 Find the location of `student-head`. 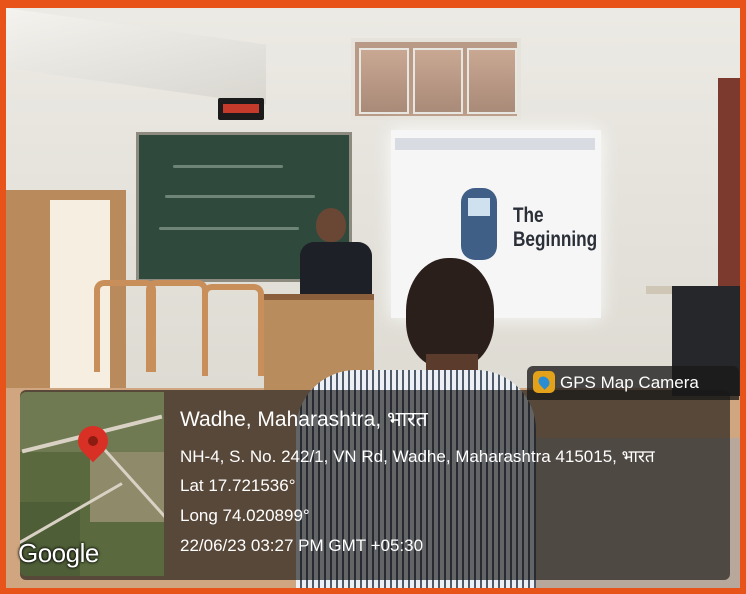

student-head is located at coordinates (450, 313).